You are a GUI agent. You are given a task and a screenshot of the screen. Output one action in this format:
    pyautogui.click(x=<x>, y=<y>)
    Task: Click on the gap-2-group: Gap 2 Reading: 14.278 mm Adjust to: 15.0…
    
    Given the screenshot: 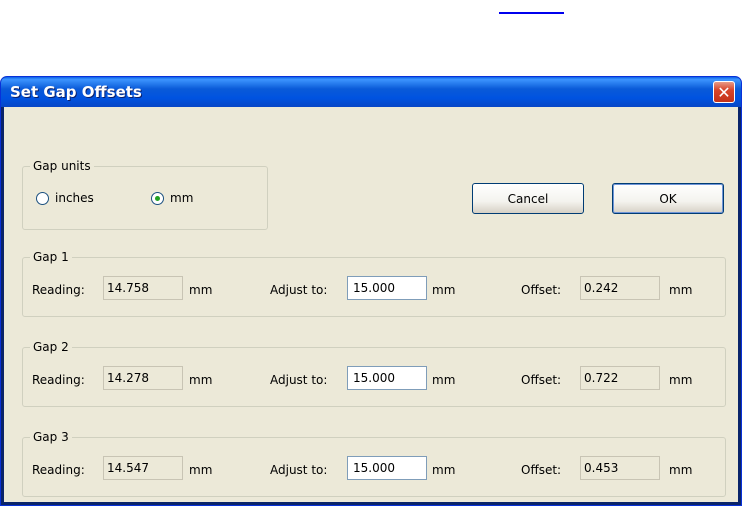 What is the action you would take?
    pyautogui.click(x=374, y=373)
    